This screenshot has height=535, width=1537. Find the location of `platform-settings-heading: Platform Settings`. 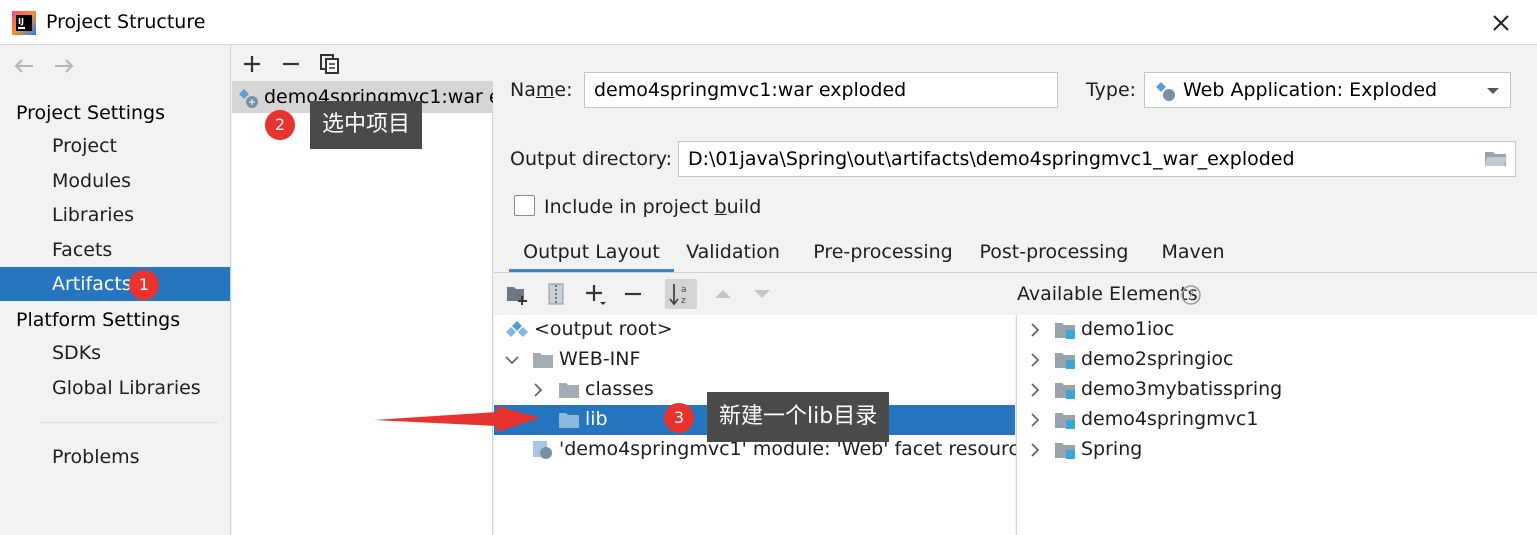

platform-settings-heading: Platform Settings is located at coordinates (98, 320).